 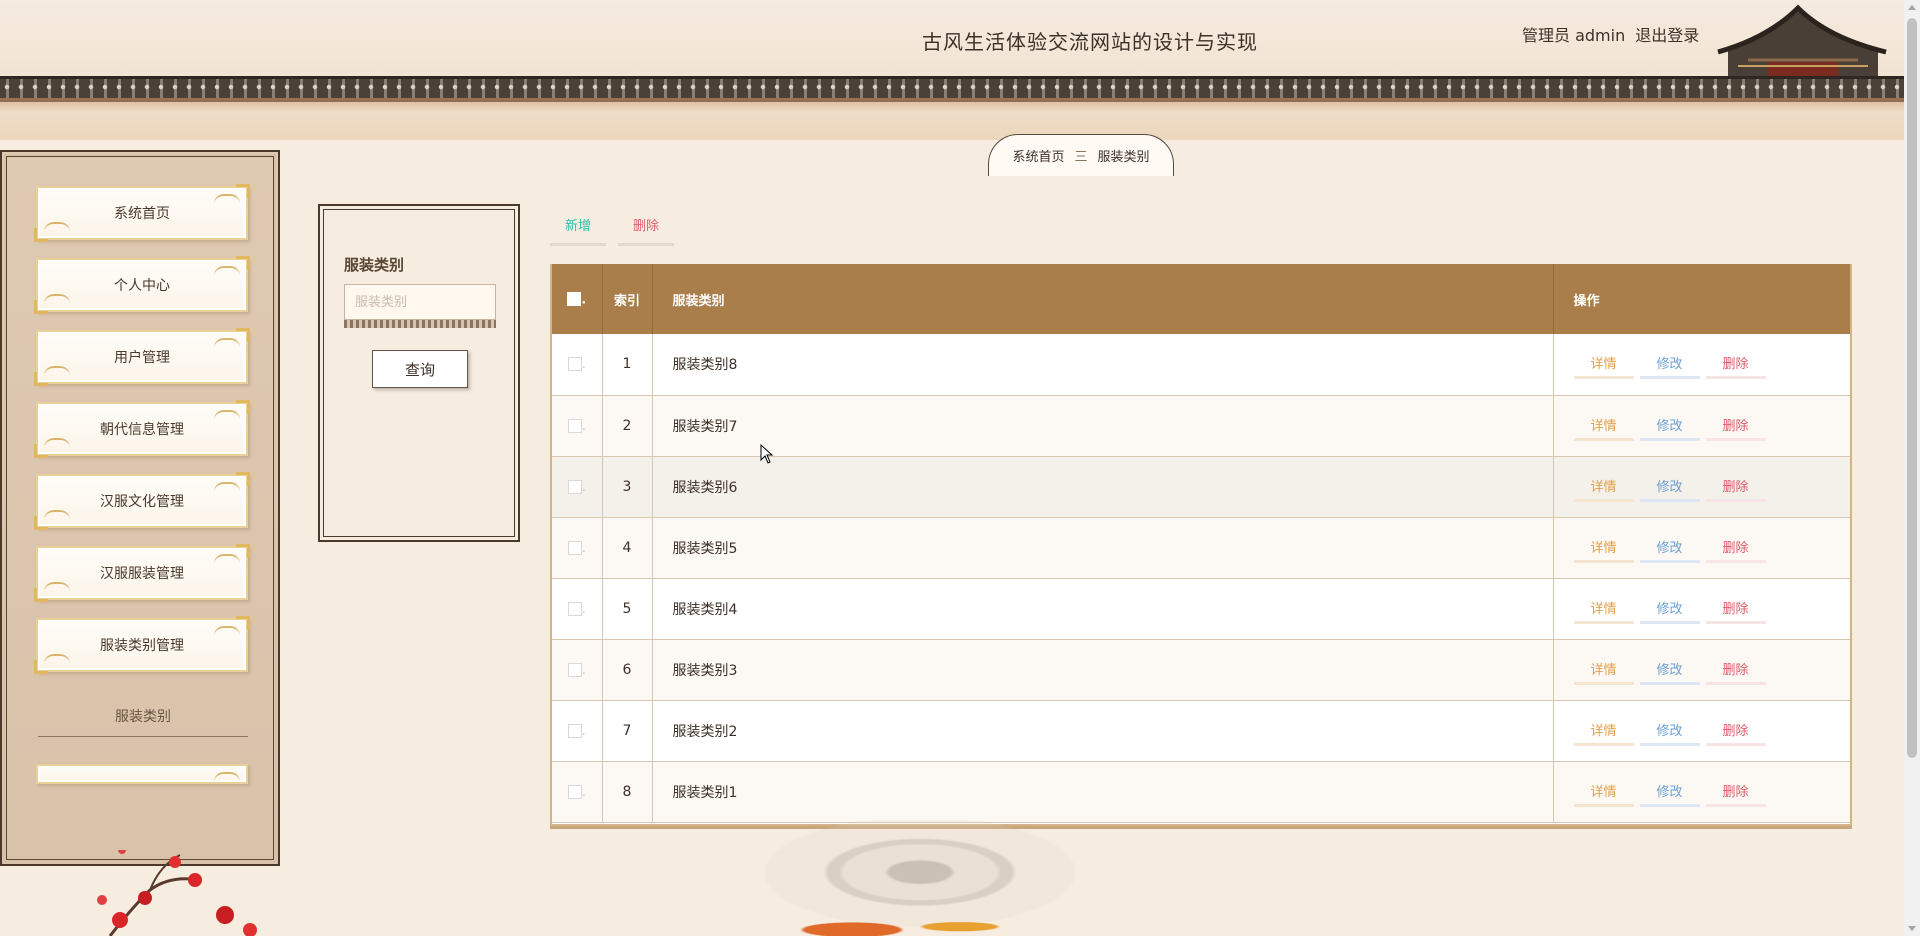 What do you see at coordinates (1103, 791) in the screenshot?
I see `row-category: 服装类别1` at bounding box center [1103, 791].